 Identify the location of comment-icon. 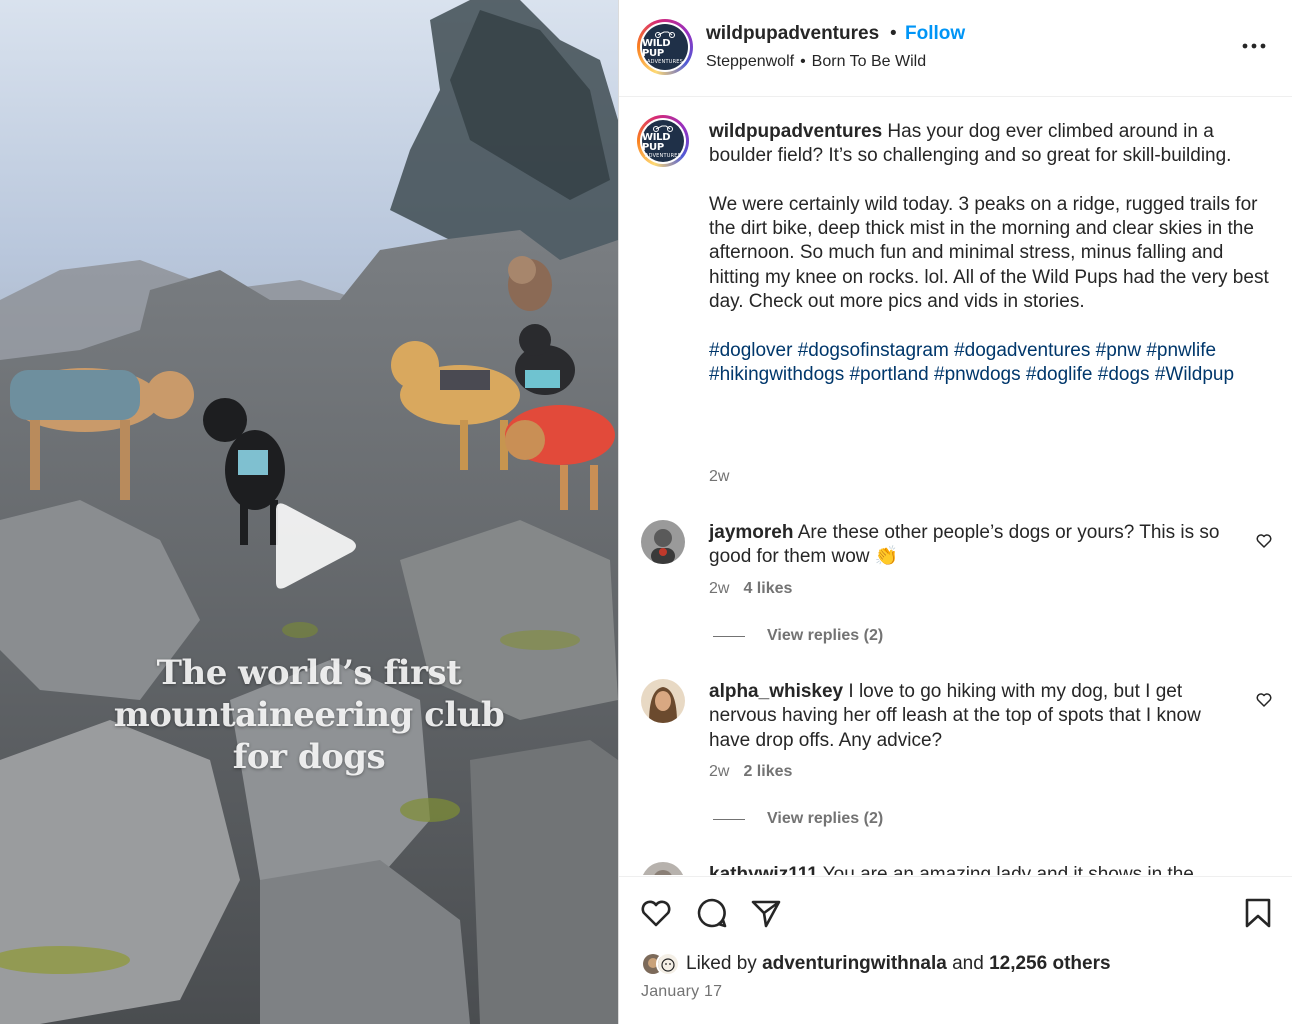
(712, 913).